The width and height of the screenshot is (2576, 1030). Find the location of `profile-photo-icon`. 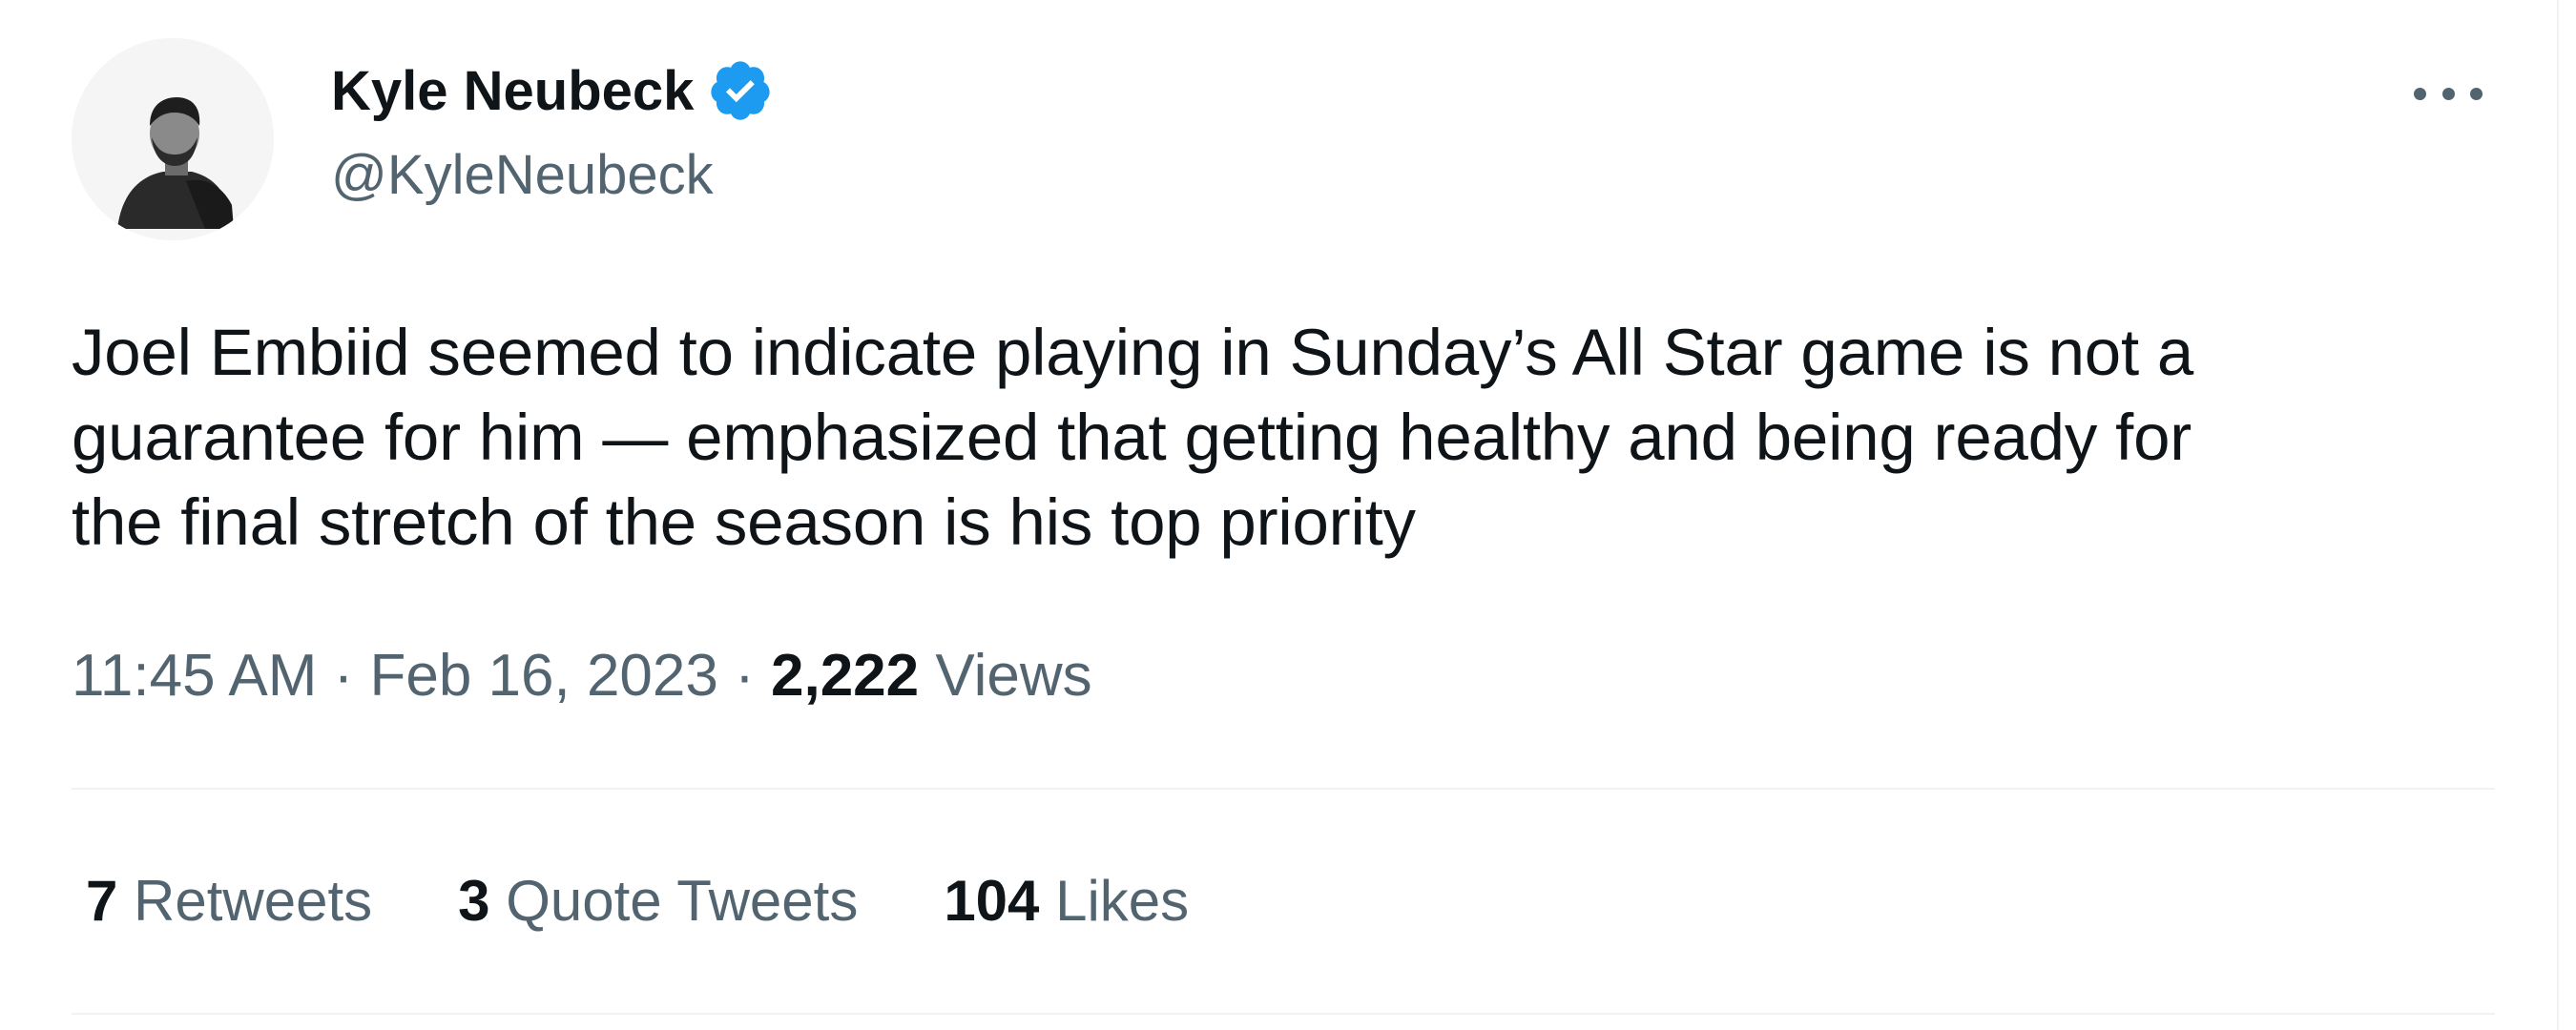

profile-photo-icon is located at coordinates (173, 139).